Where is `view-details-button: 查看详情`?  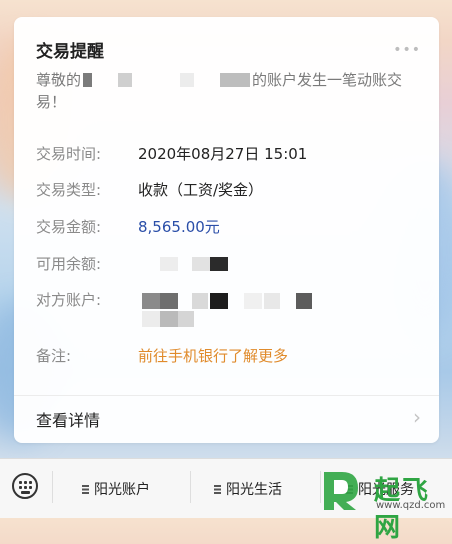 view-details-button: 查看详情 is located at coordinates (68, 419).